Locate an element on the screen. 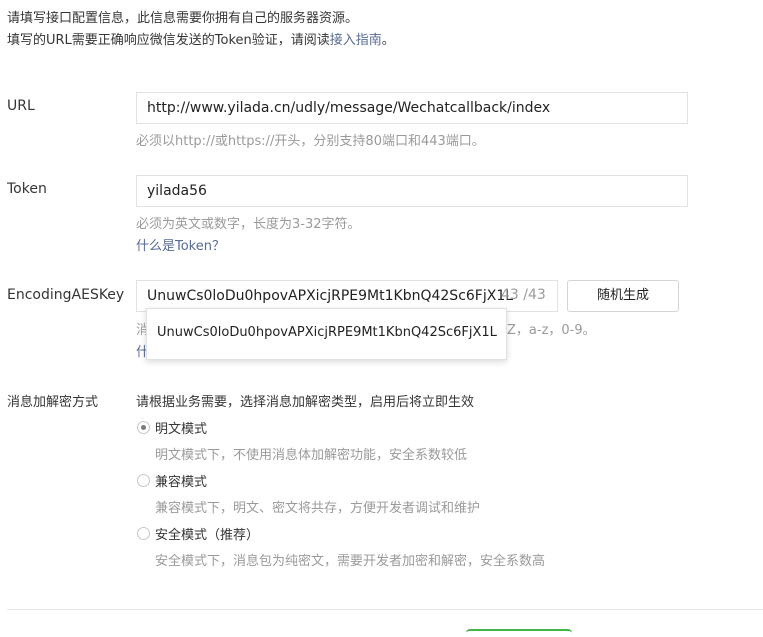  intro-line-2-suffix: 。 is located at coordinates (388, 40).